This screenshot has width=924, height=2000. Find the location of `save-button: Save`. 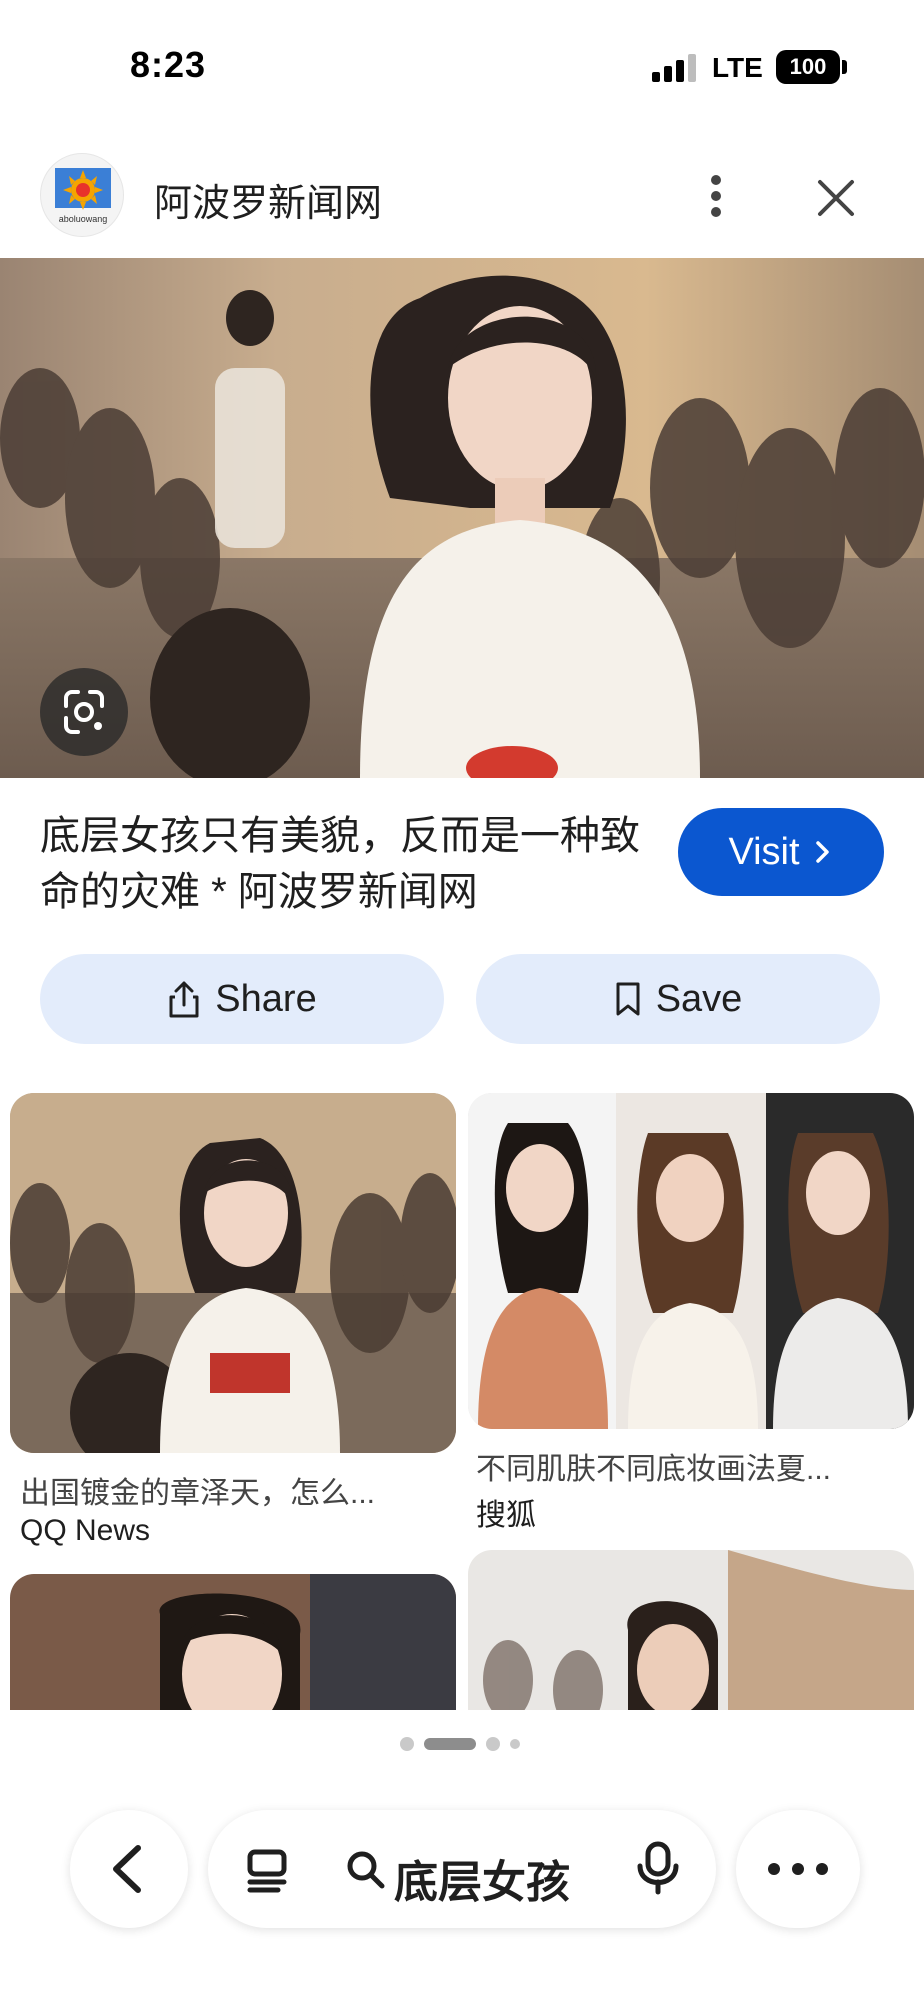

save-button: Save is located at coordinates (678, 999).